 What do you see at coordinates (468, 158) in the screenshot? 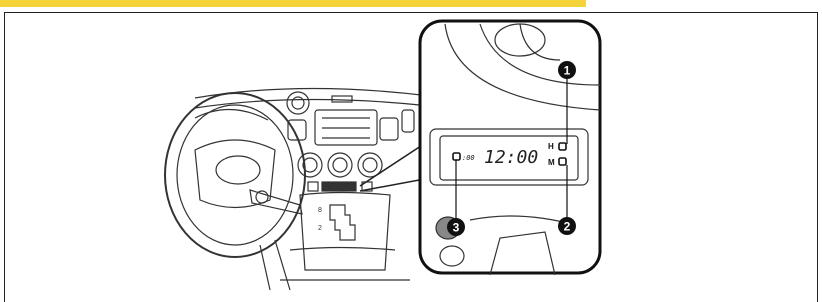
I see `clock-small-label: :00` at bounding box center [468, 158].